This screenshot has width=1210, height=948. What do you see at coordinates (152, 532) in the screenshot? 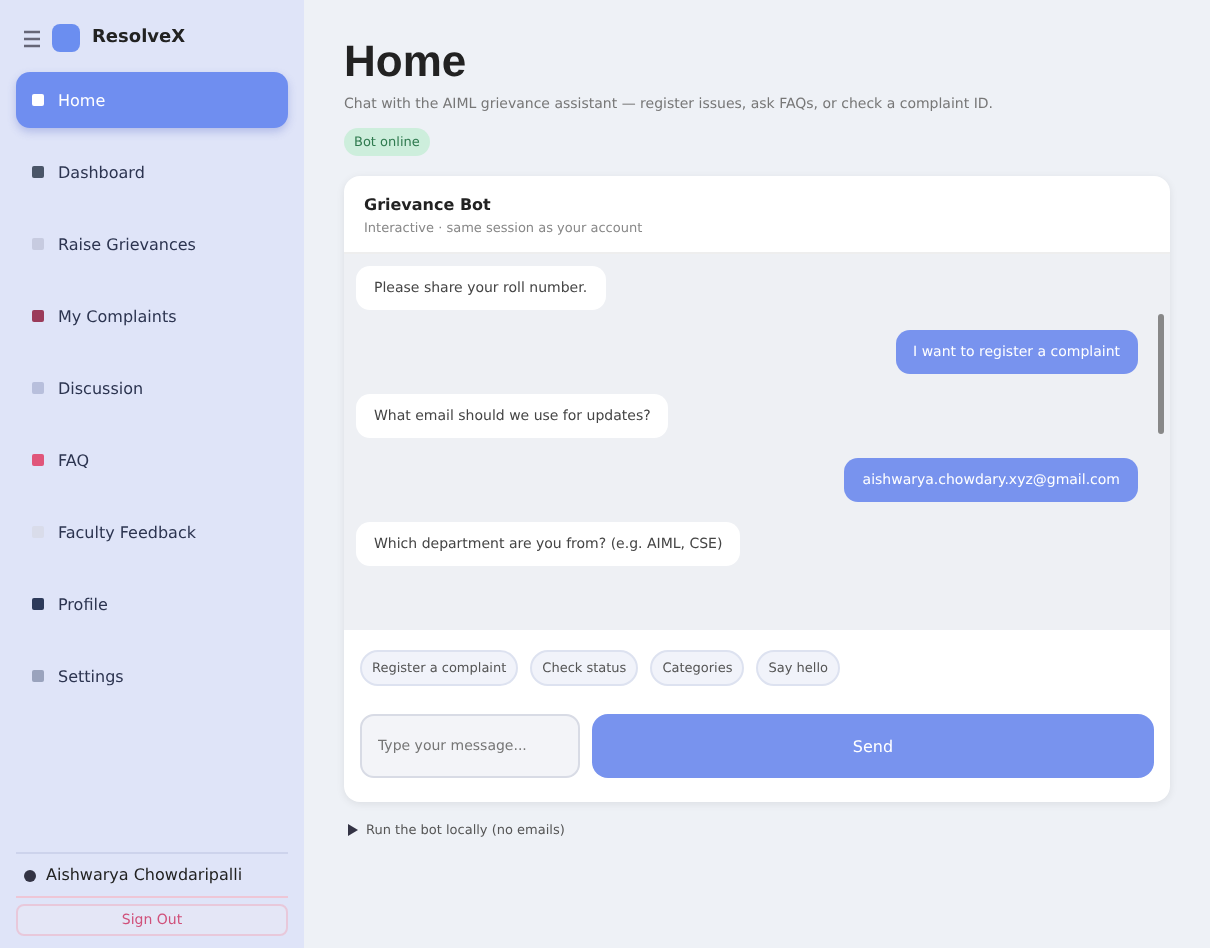
I see `nav-item: Faculty Feedback` at bounding box center [152, 532].